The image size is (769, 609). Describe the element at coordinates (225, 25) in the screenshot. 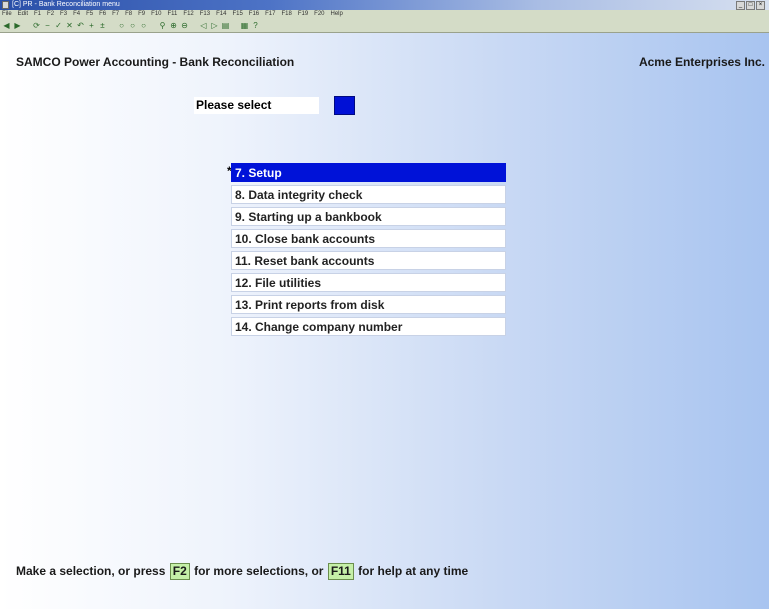

I see `print-icon: ▤` at that location.